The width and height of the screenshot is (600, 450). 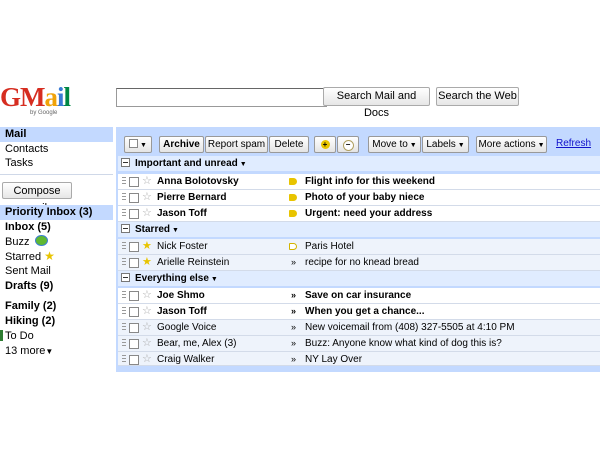 I want to click on nav-more-labels: 13 more▼, so click(x=29, y=351).